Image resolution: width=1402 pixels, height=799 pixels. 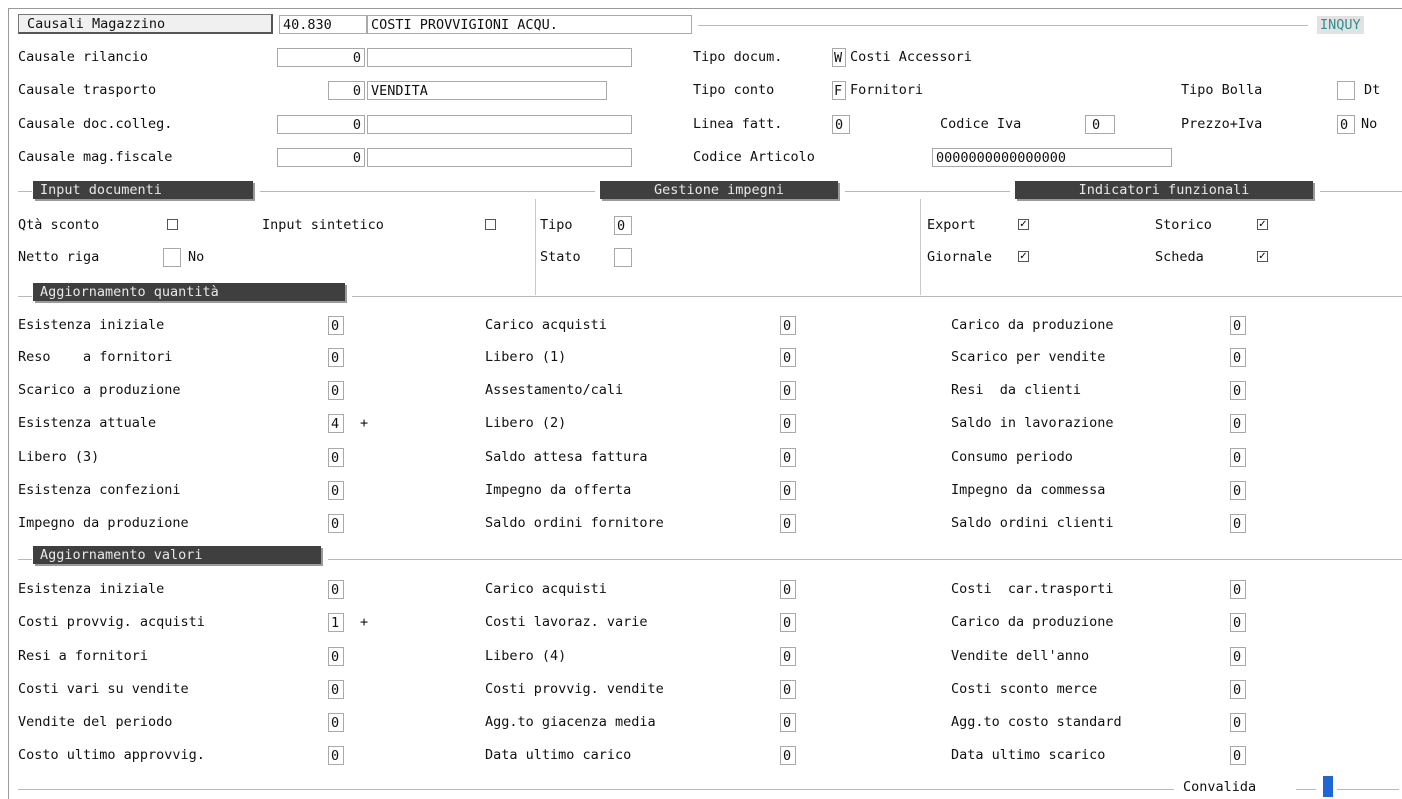 What do you see at coordinates (1003, 25) in the screenshot?
I see `title-rule` at bounding box center [1003, 25].